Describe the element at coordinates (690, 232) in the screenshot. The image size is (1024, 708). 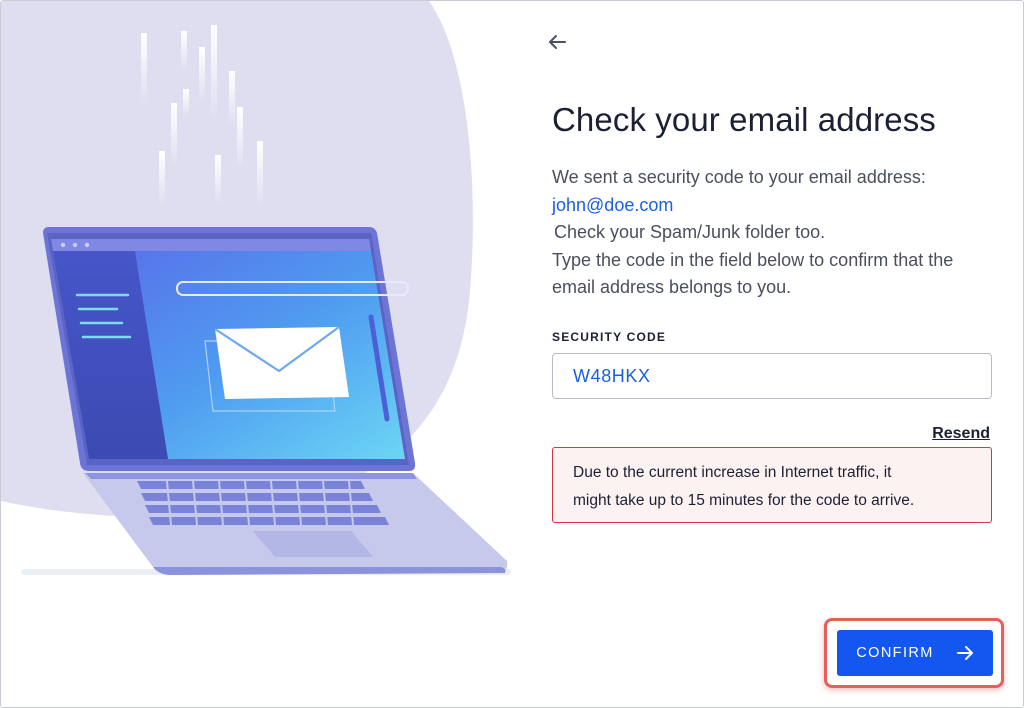
I see `spam-hint: Check your Spam/Junk folder too.` at that location.